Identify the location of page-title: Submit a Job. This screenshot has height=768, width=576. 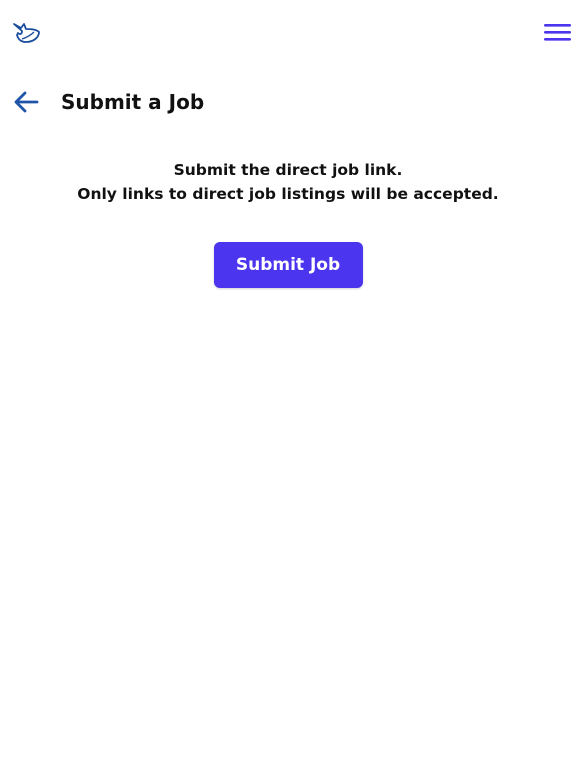
(133, 102).